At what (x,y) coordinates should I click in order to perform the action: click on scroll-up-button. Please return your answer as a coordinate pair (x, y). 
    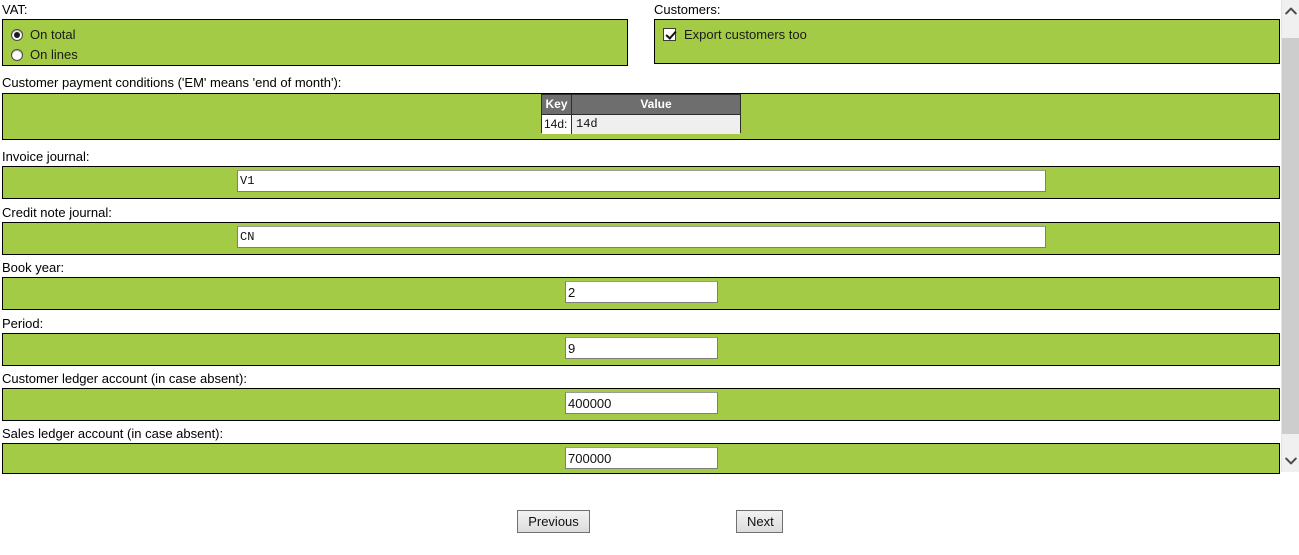
    Looking at the image, I should click on (1290, 11).